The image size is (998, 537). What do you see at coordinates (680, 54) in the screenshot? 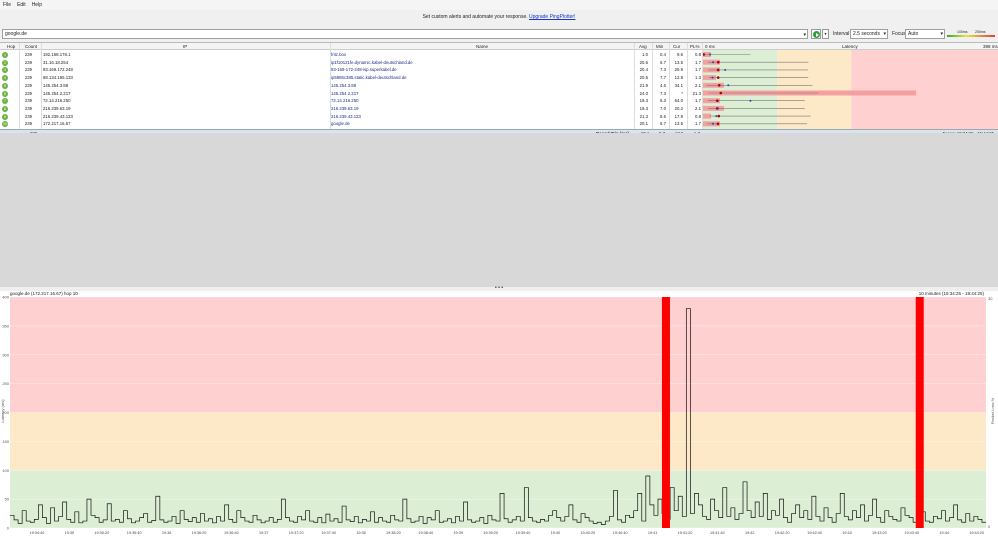
I see `cell-cur: 9.6` at bounding box center [680, 54].